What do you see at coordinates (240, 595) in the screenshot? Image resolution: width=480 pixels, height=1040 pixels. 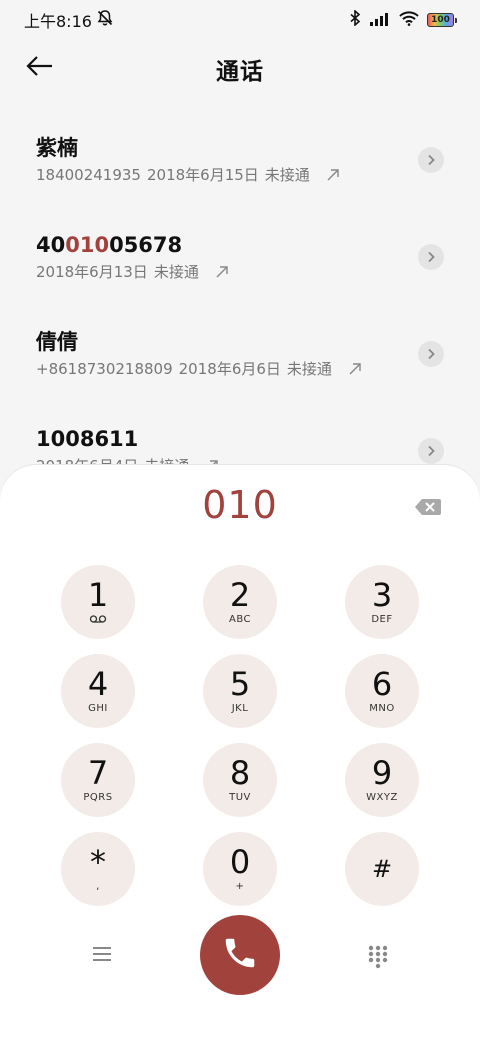 I see `key-digit: 2` at bounding box center [240, 595].